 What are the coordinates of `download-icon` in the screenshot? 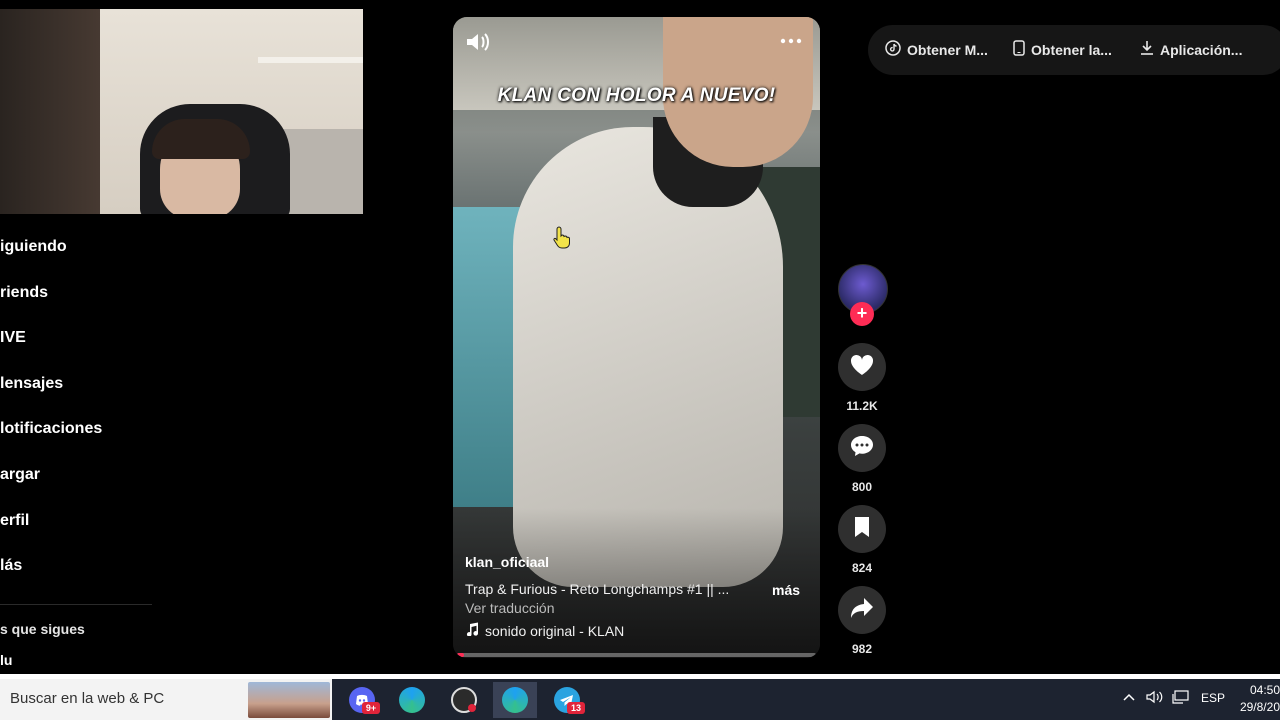 It's located at (1147, 49).